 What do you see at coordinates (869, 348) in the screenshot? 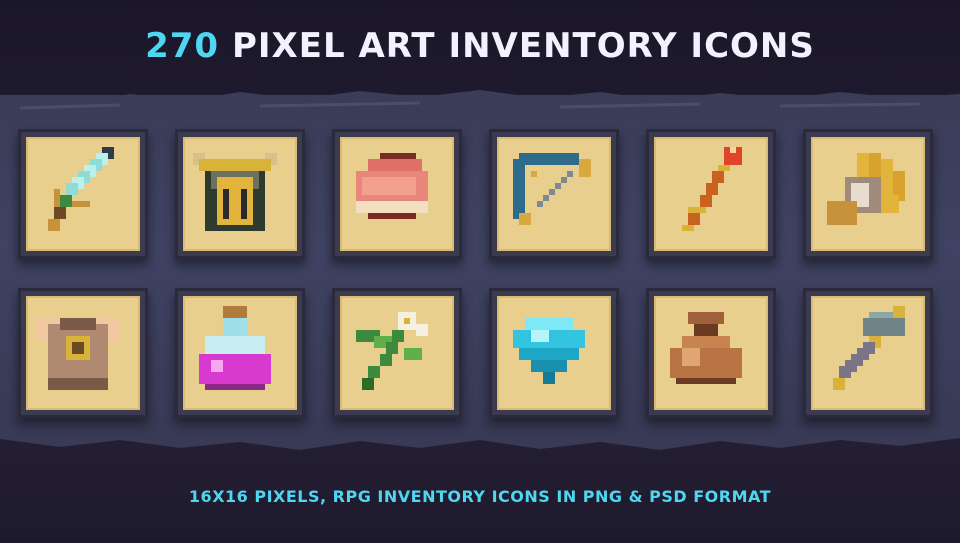
I see `war-hammer-icon` at bounding box center [869, 348].